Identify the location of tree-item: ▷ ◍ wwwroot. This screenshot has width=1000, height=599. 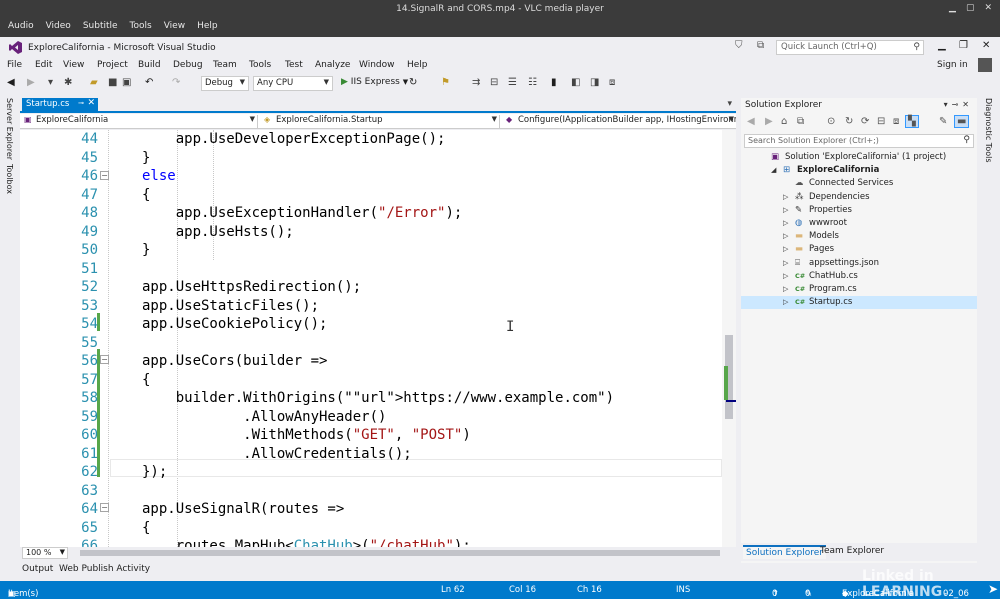
(859, 223).